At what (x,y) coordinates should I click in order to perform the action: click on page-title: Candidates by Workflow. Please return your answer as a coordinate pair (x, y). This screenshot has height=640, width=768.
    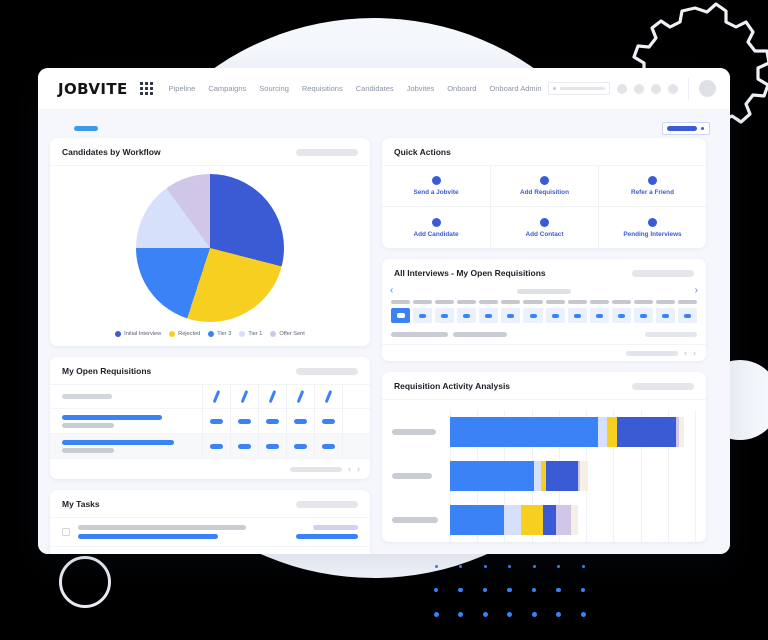
    Looking at the image, I should click on (111, 152).